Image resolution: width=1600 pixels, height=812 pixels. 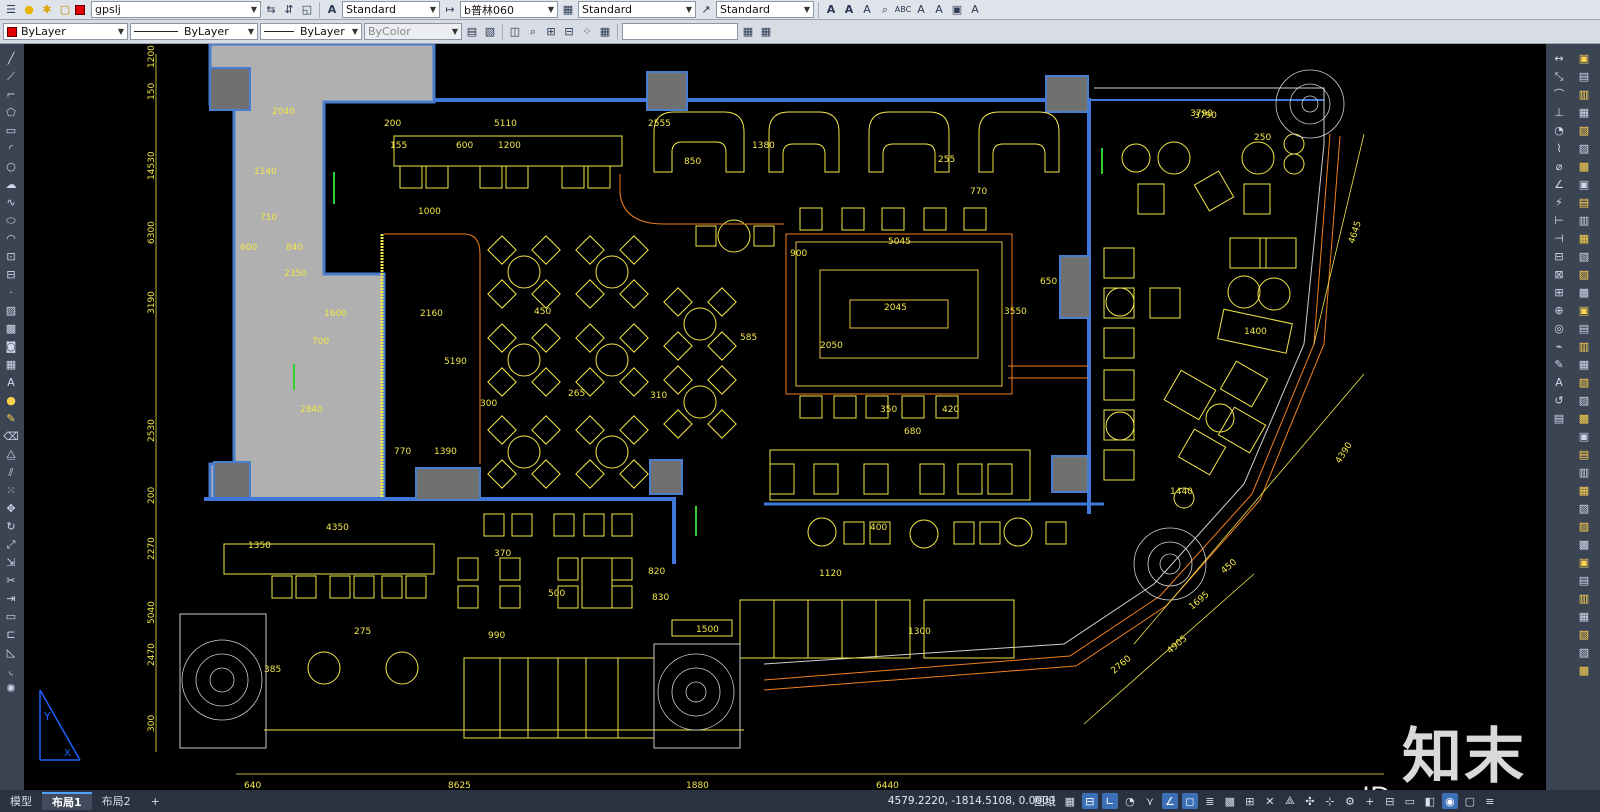 What do you see at coordinates (194, 31) in the screenshot?
I see `linetype-dropdown: ByLayer ▼` at bounding box center [194, 31].